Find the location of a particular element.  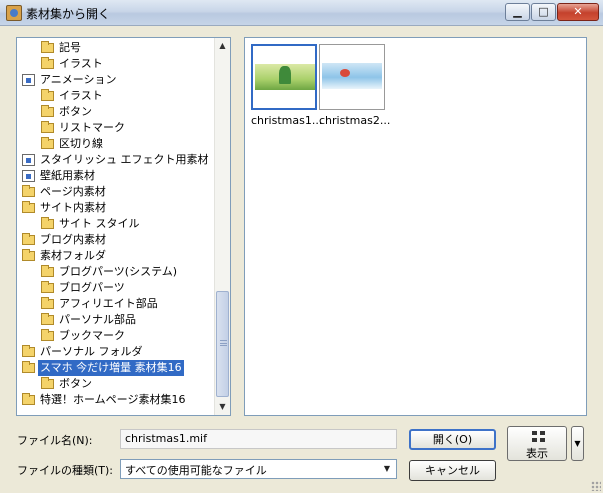

open-button: 開く(O) is located at coordinates (452, 439).